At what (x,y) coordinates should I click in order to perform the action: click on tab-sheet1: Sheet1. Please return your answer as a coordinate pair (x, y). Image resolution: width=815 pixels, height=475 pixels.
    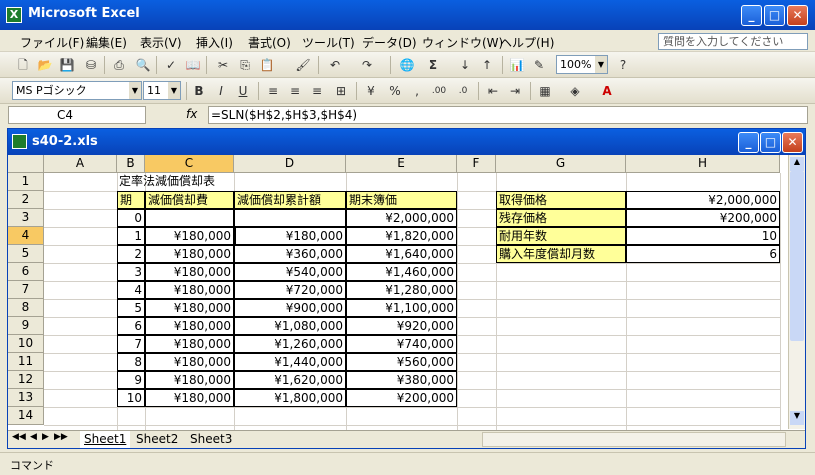
    Looking at the image, I should click on (105, 439).